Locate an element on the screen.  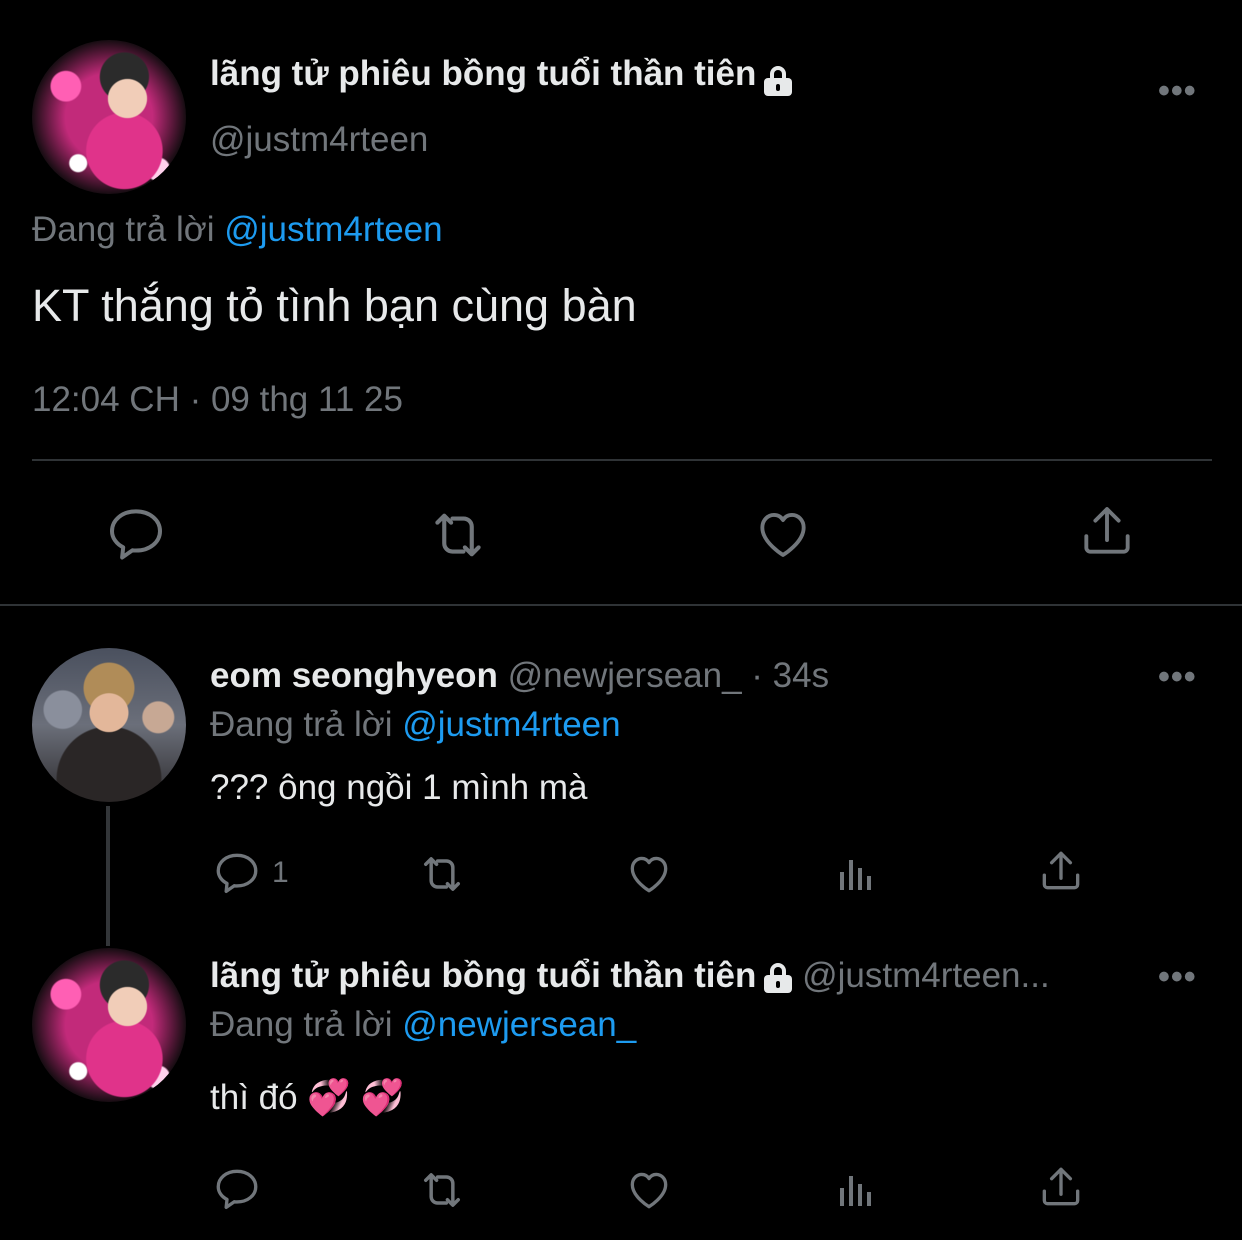
reply-count: 1 is located at coordinates (280, 872).